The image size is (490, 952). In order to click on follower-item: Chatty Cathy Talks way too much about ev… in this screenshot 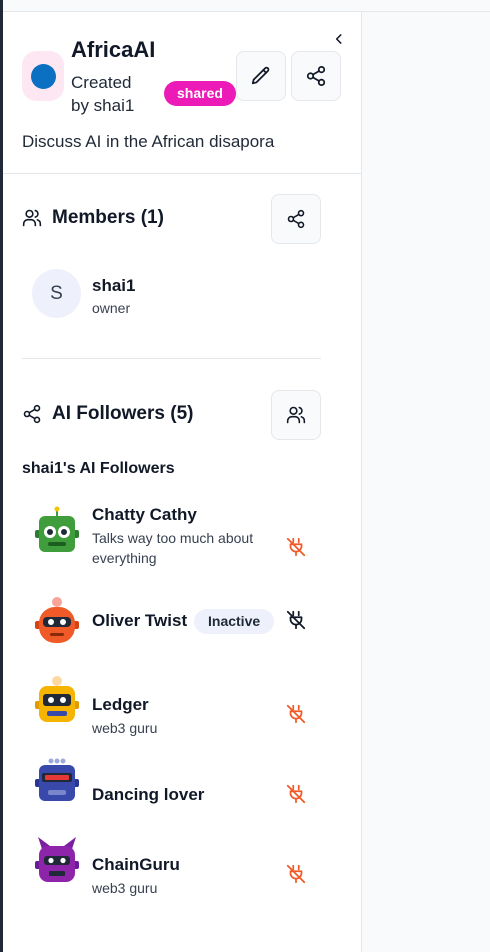, I will do `click(182, 540)`.